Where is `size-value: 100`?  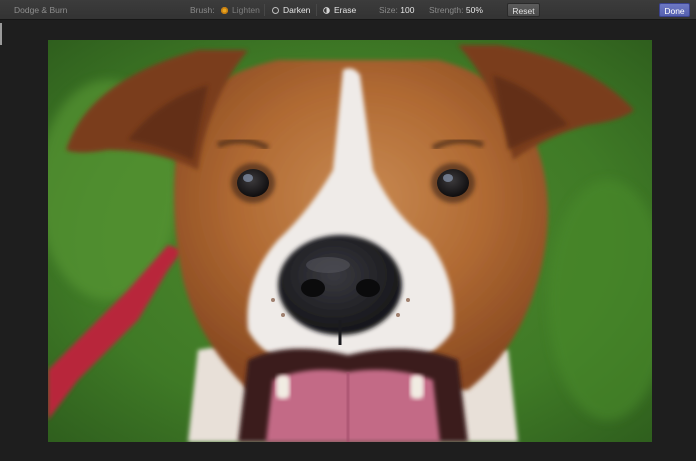 size-value: 100 is located at coordinates (407, 10).